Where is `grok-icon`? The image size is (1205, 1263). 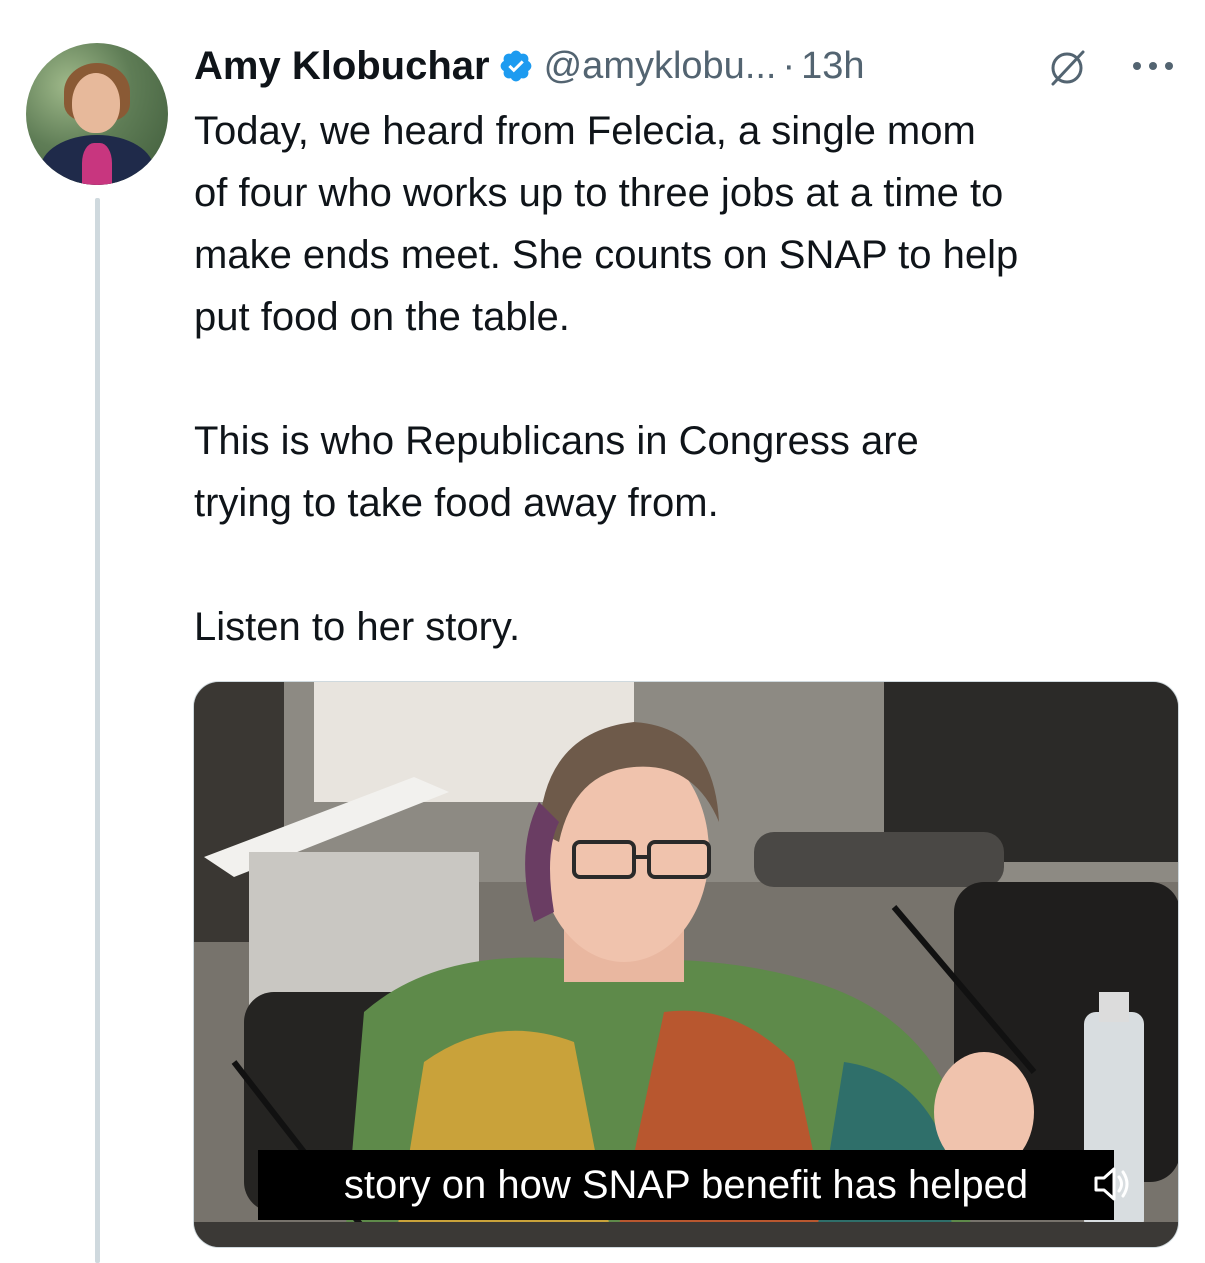 grok-icon is located at coordinates (1067, 68).